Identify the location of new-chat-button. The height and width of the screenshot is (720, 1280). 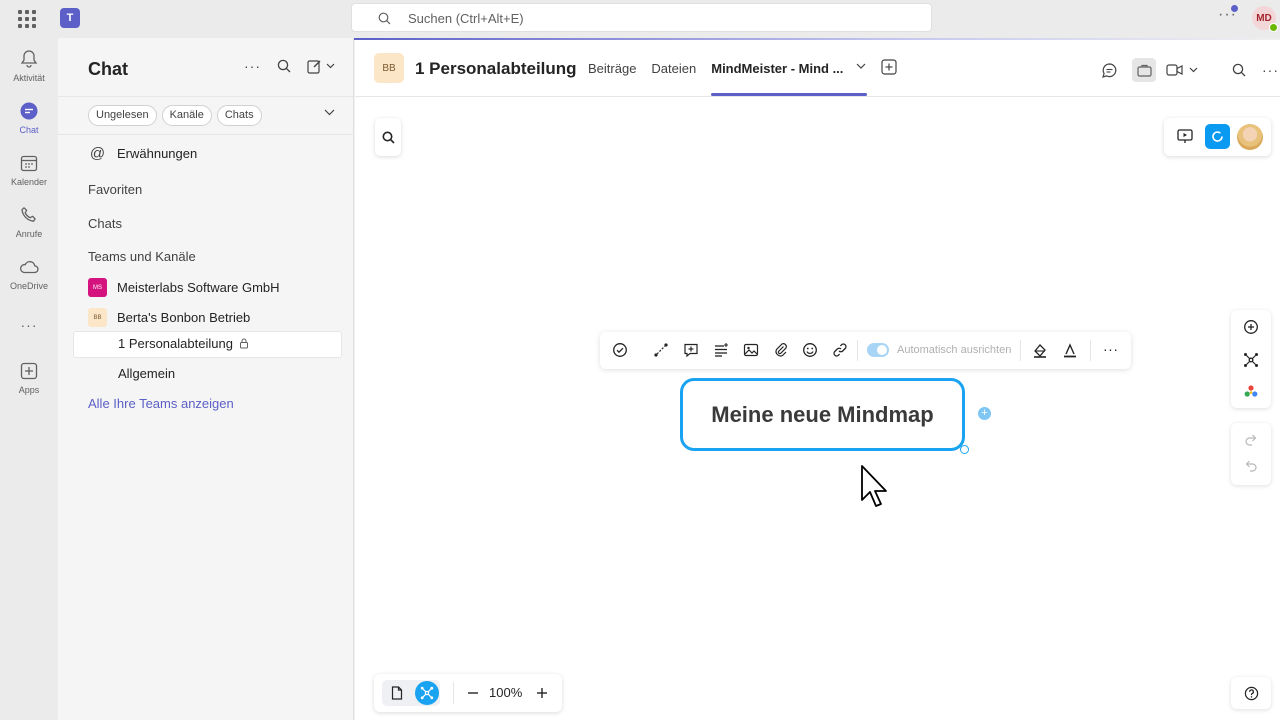
(321, 66).